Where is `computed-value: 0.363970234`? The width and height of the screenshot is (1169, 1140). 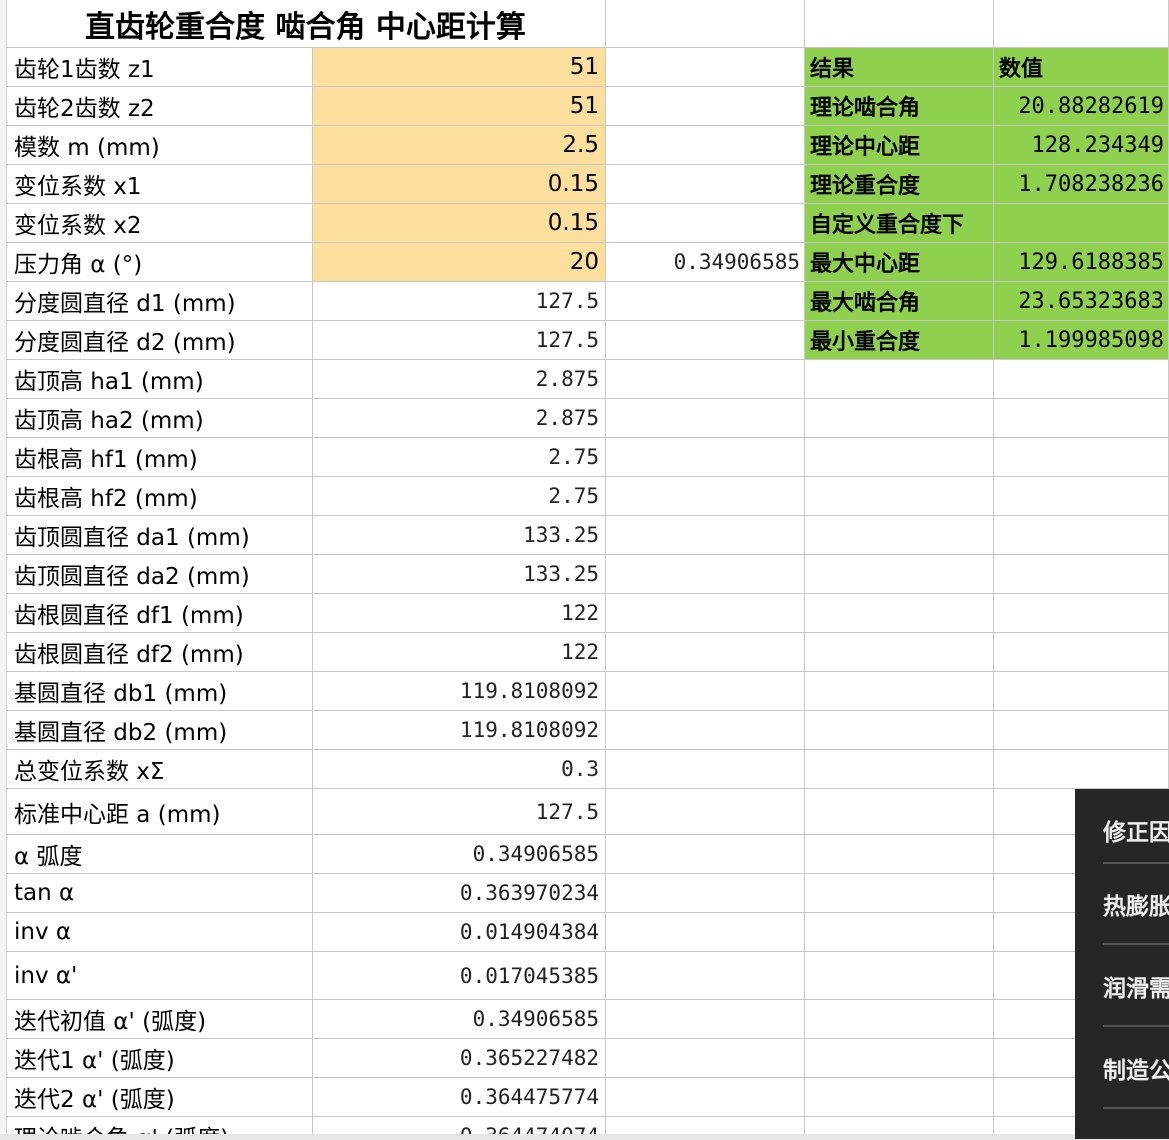 computed-value: 0.363970234 is located at coordinates (459, 893).